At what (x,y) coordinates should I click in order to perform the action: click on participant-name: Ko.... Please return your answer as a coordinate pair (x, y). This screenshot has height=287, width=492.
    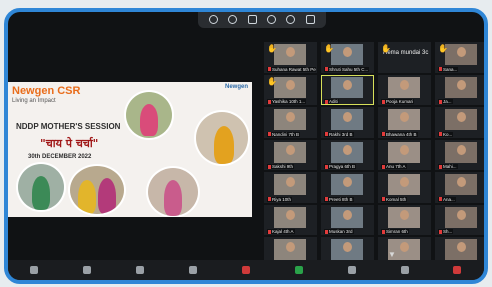
    Looking at the image, I should click on (446, 134).